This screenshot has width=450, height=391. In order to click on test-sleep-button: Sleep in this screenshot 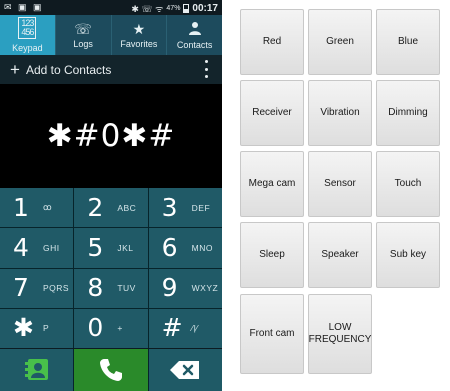, I will do `click(272, 255)`.